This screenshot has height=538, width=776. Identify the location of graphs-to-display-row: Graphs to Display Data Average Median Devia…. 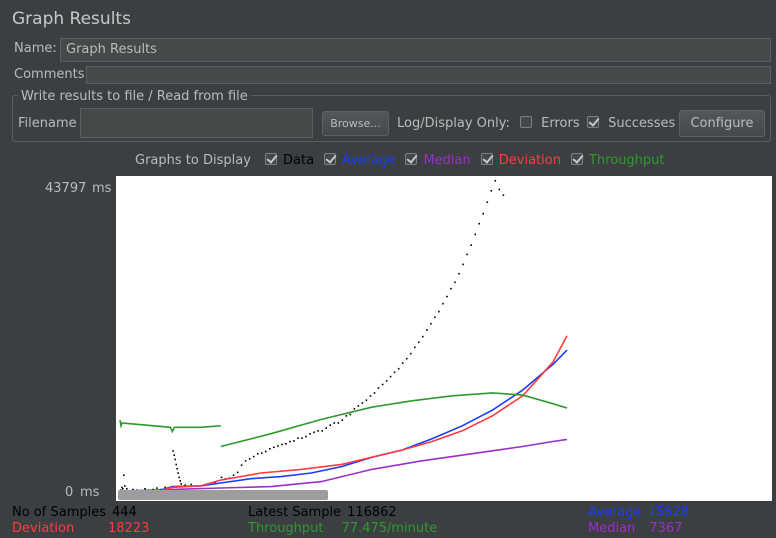
(399, 160).